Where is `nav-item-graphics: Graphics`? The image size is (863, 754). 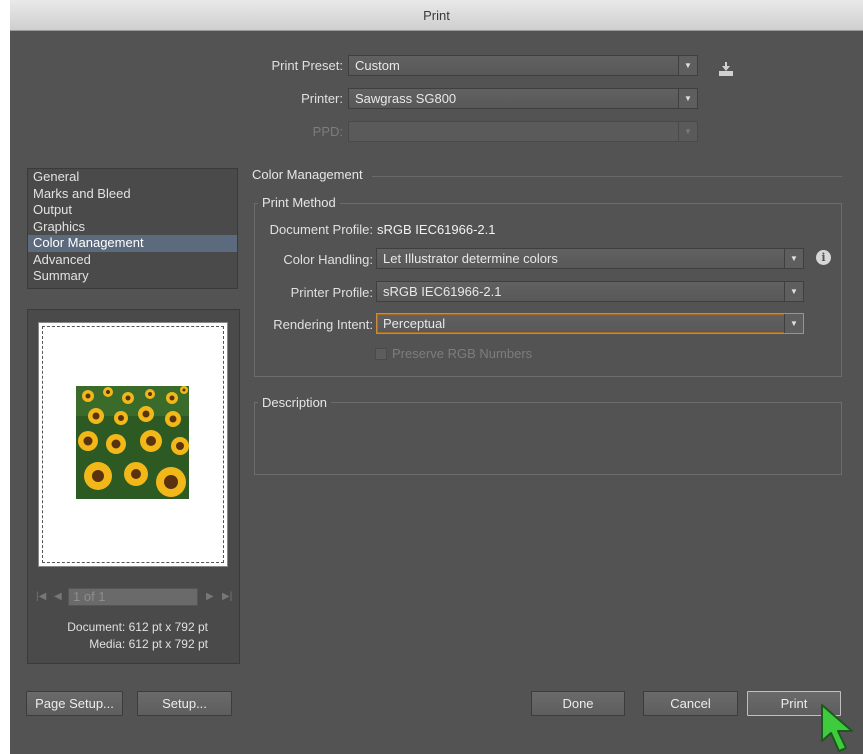 nav-item-graphics: Graphics is located at coordinates (132, 227).